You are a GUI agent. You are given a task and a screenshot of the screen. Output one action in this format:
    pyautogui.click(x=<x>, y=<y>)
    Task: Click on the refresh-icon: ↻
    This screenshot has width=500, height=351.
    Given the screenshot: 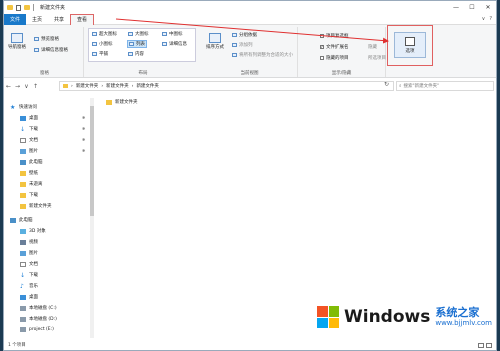 What is the action you would take?
    pyautogui.click(x=386, y=84)
    